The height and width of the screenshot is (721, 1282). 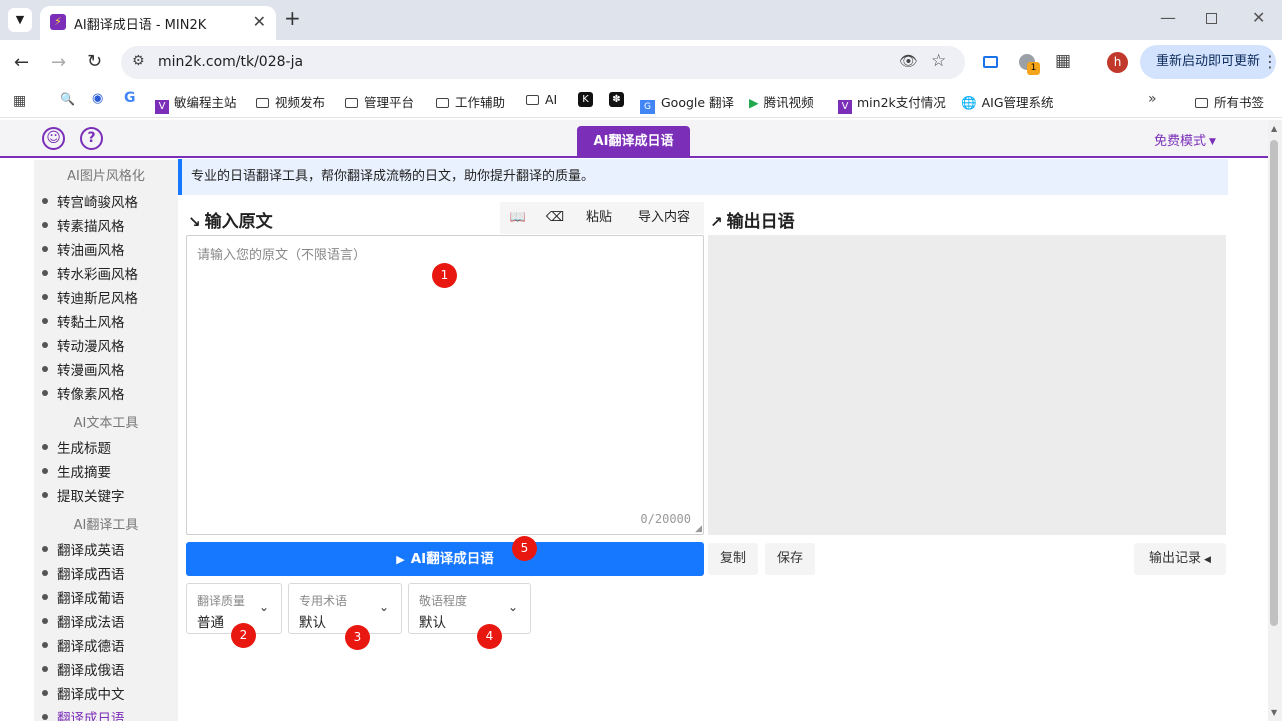 I want to click on new-tab-button: +, so click(x=292, y=18).